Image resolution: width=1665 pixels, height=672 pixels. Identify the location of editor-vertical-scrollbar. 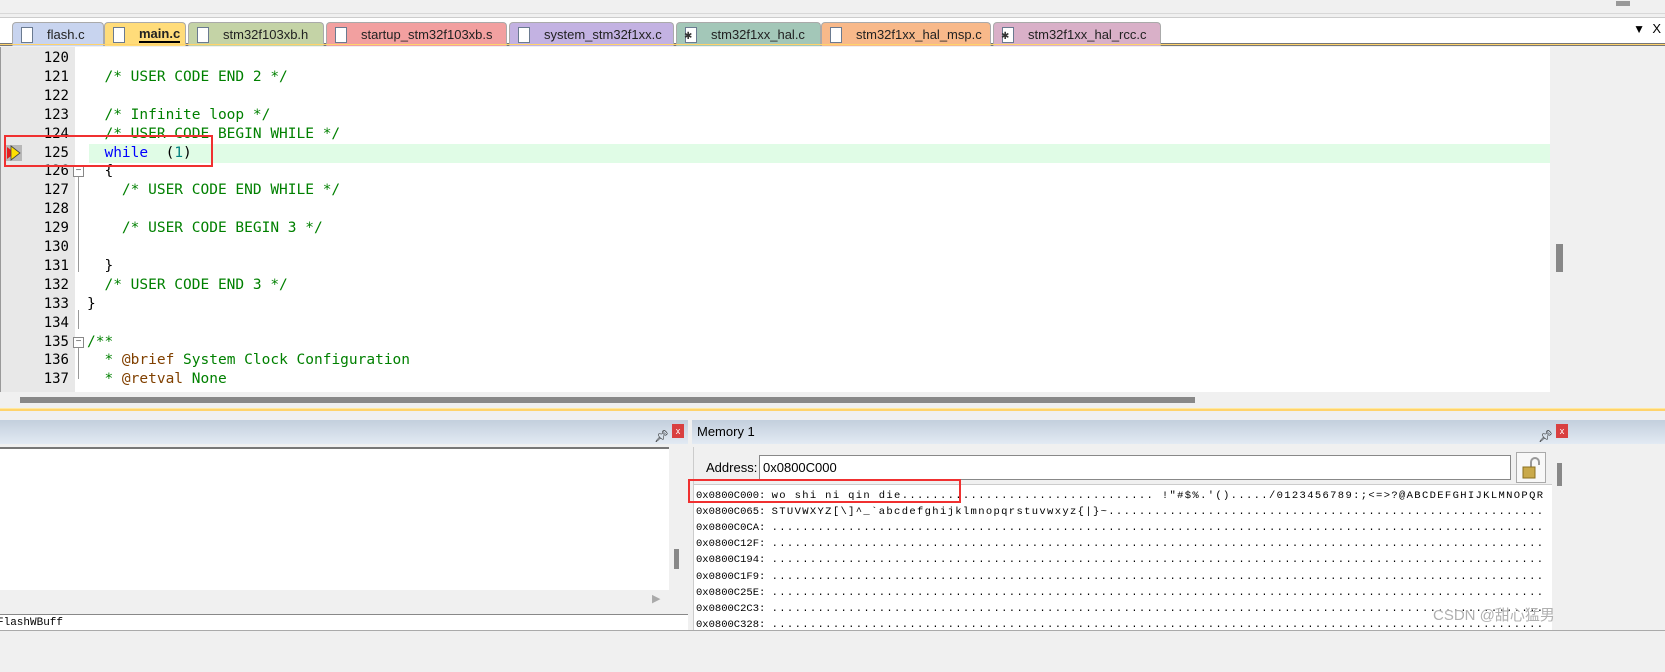
(1557, 219).